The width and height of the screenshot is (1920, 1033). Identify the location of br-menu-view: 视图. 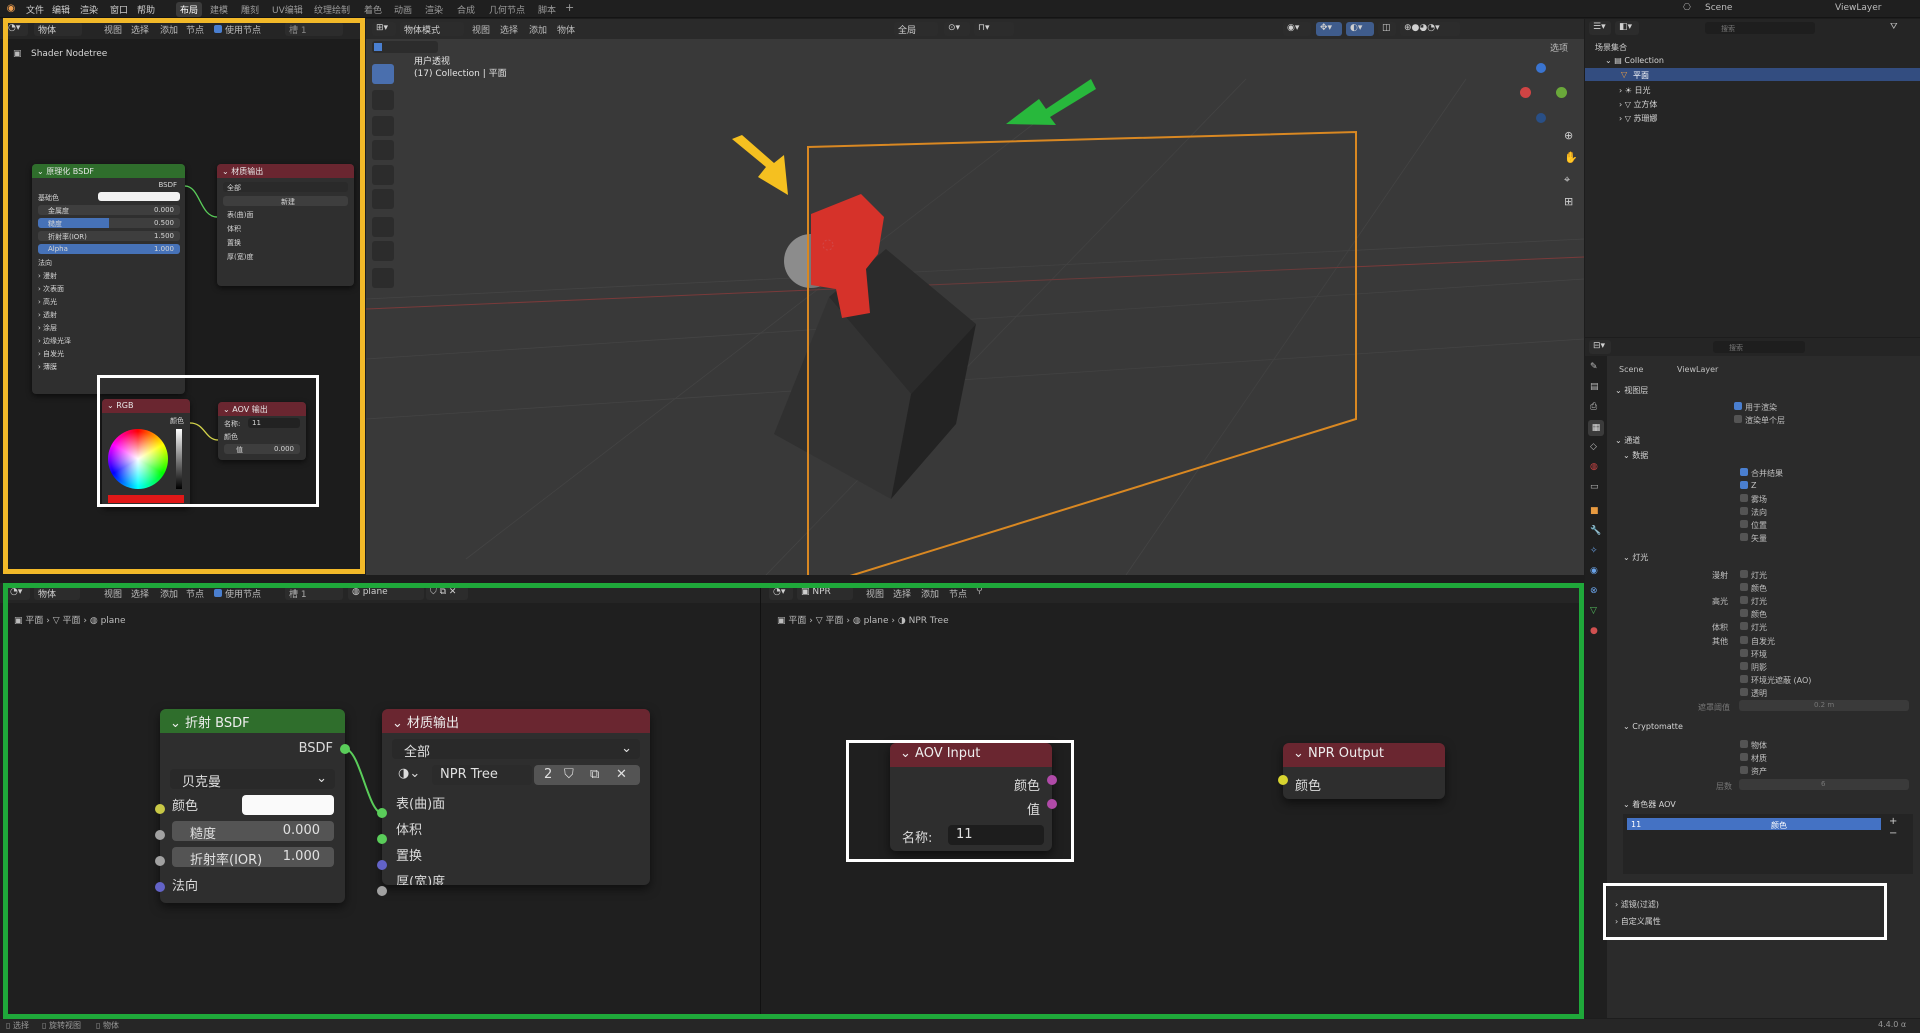
(875, 593).